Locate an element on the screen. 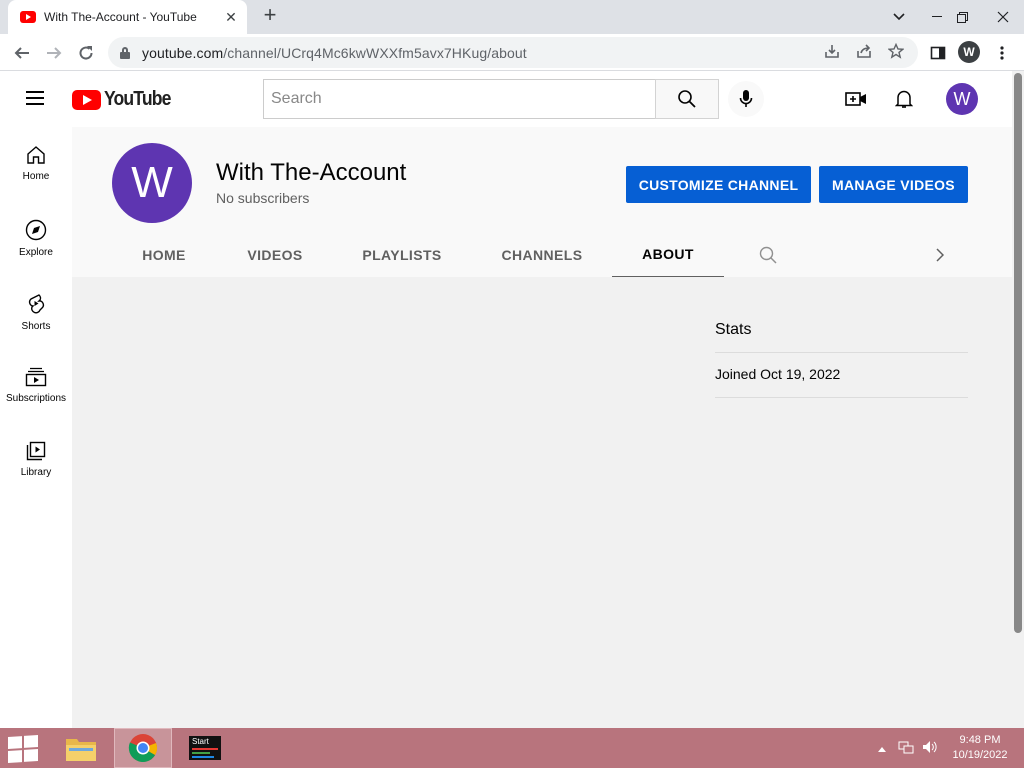 The height and width of the screenshot is (768, 1024). tab-home: HOME is located at coordinates (164, 255).